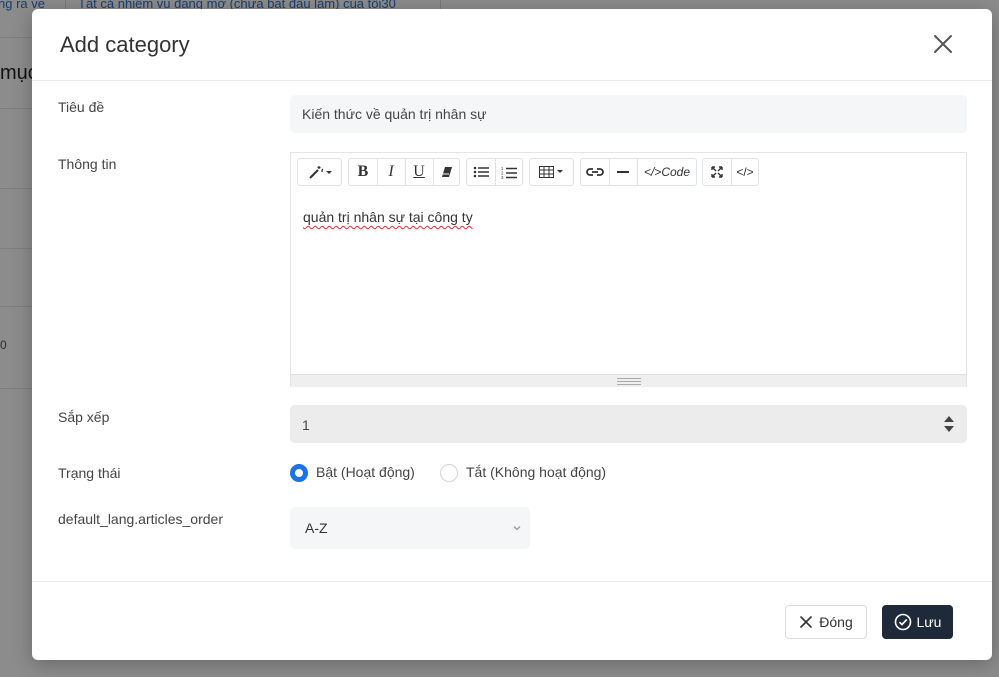 The width and height of the screenshot is (999, 677). Describe the element at coordinates (125, 44) in the screenshot. I see `modal-title: Add category` at that location.